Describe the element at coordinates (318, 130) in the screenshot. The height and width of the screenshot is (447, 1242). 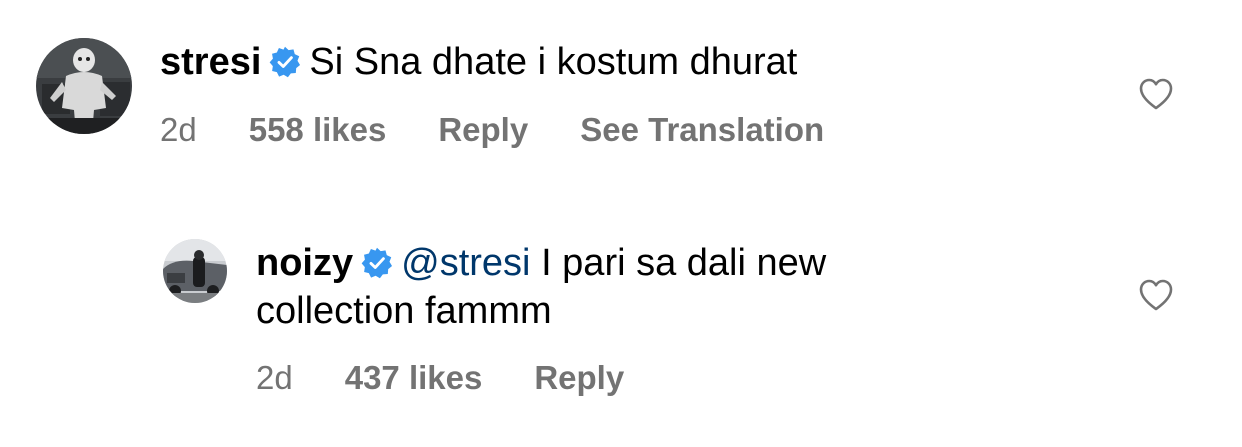
I see `likes-count-link: 558 likes` at that location.